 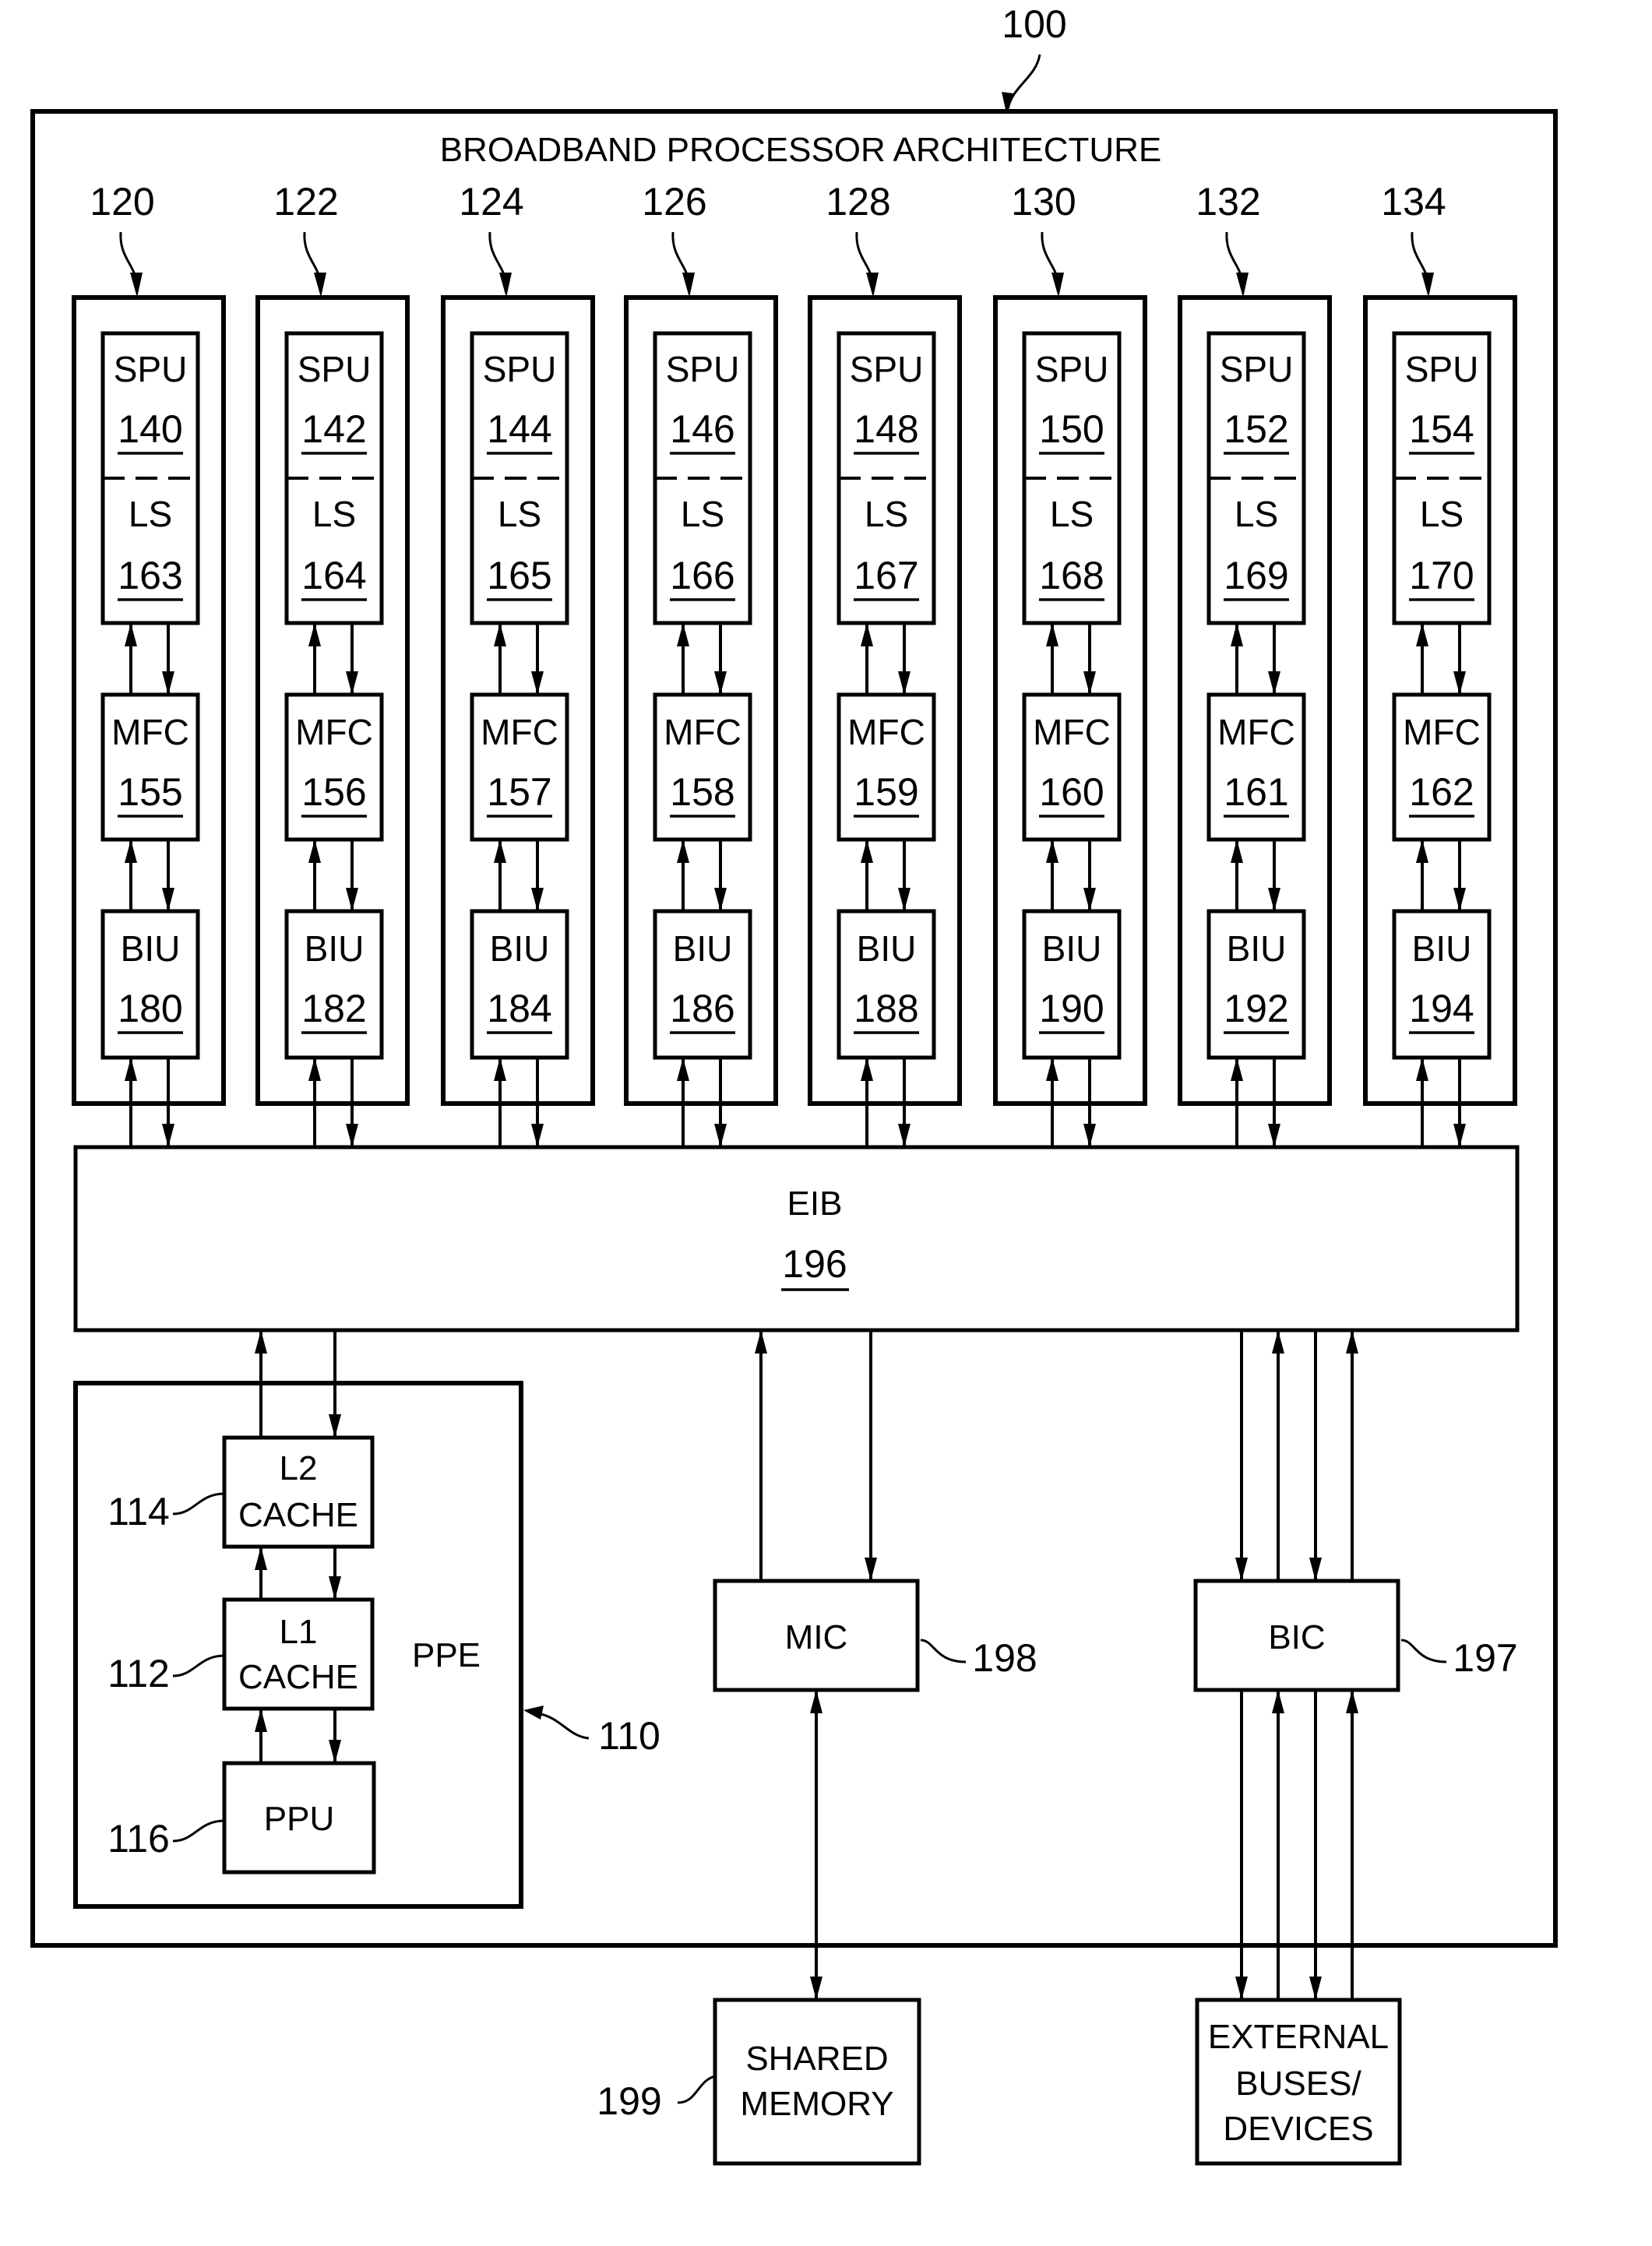 I want to click on ppu-label: PPU, so click(x=299, y=1819).